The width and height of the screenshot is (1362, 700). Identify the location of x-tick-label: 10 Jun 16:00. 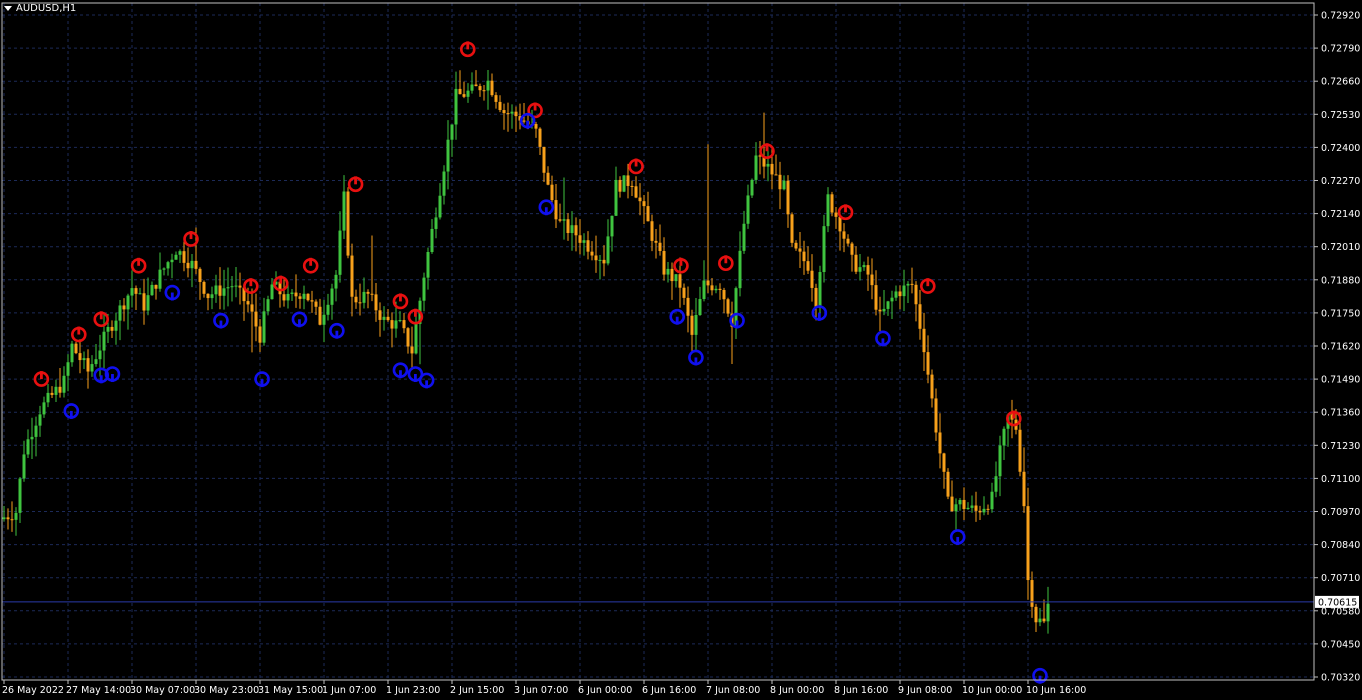
(1056, 690).